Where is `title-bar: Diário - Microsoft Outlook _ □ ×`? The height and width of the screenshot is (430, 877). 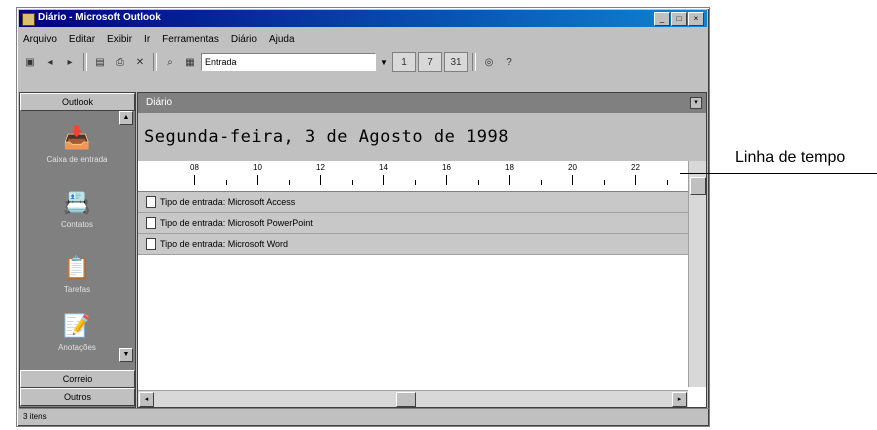 title-bar: Diário - Microsoft Outlook _ □ × is located at coordinates (363, 18).